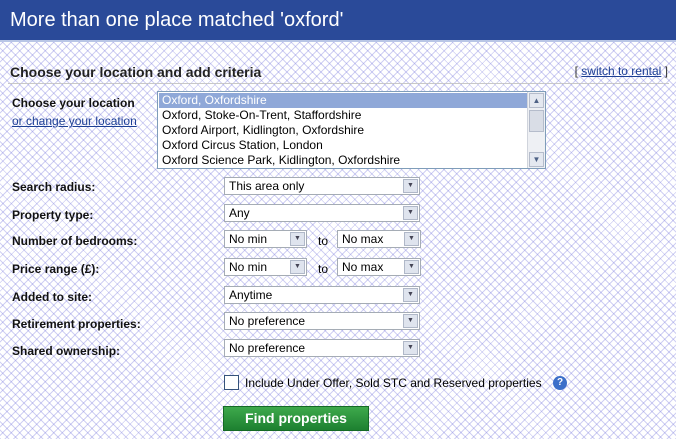 This screenshot has height=439, width=676. What do you see at coordinates (322, 186) in the screenshot?
I see `radius-select: This area only ▼` at bounding box center [322, 186].